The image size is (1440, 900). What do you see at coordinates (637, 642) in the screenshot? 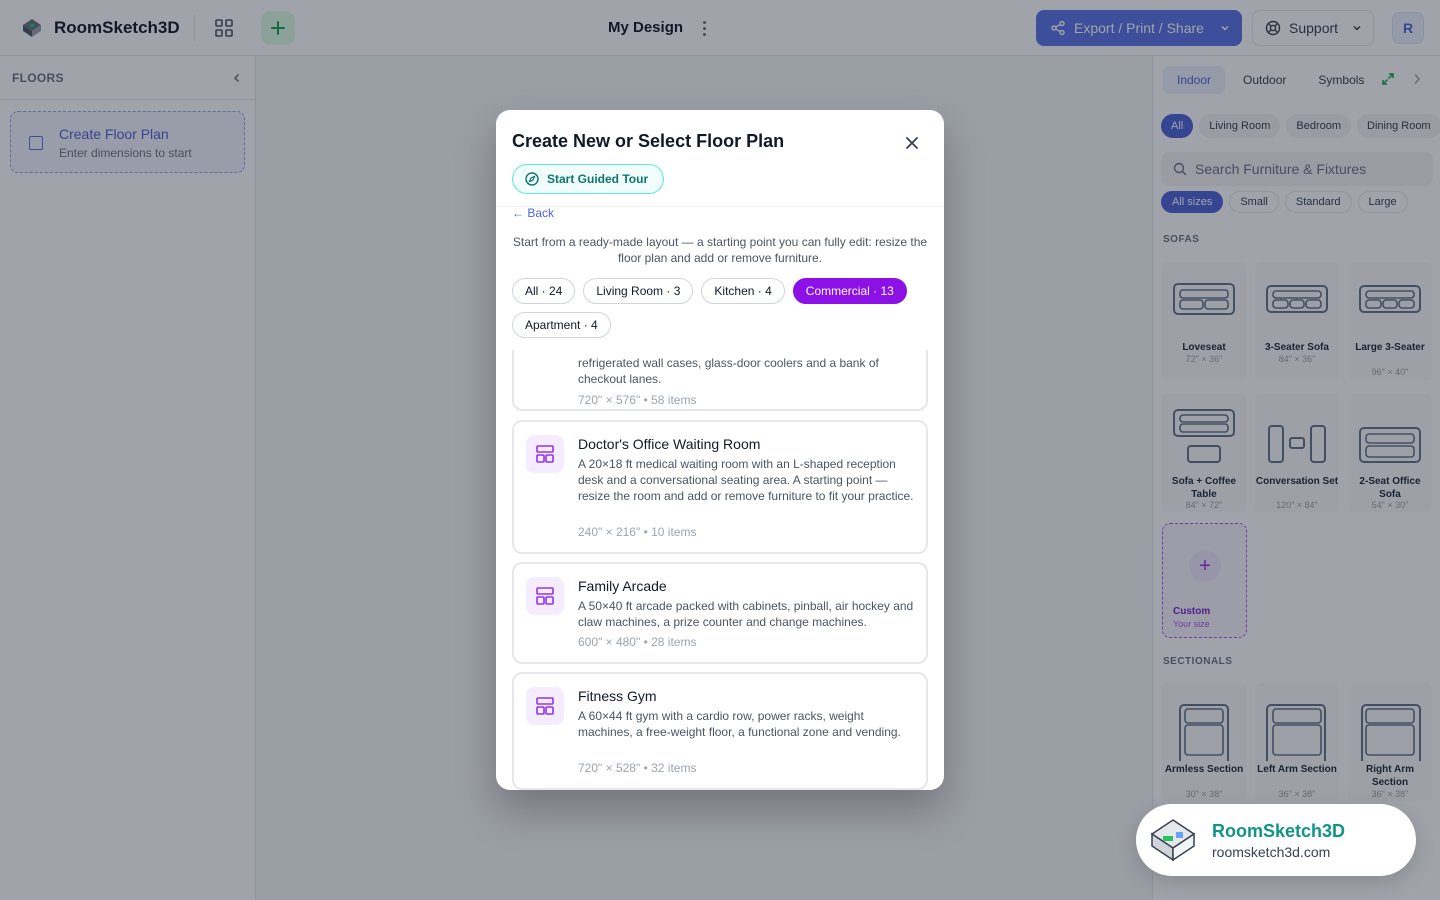
I see `template-meta: 600" × 480" • 28 items` at bounding box center [637, 642].